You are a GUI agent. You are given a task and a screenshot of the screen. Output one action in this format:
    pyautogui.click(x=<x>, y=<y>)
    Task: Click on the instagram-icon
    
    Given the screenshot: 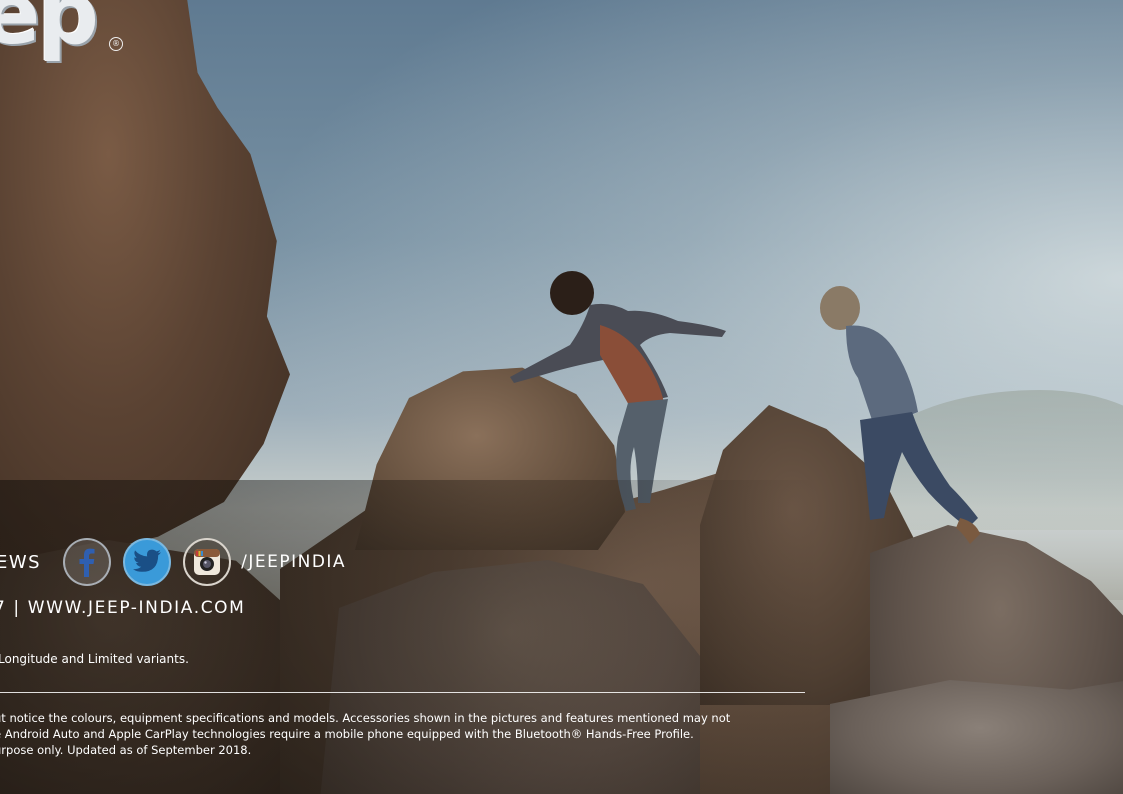 What is the action you would take?
    pyautogui.click(x=207, y=562)
    